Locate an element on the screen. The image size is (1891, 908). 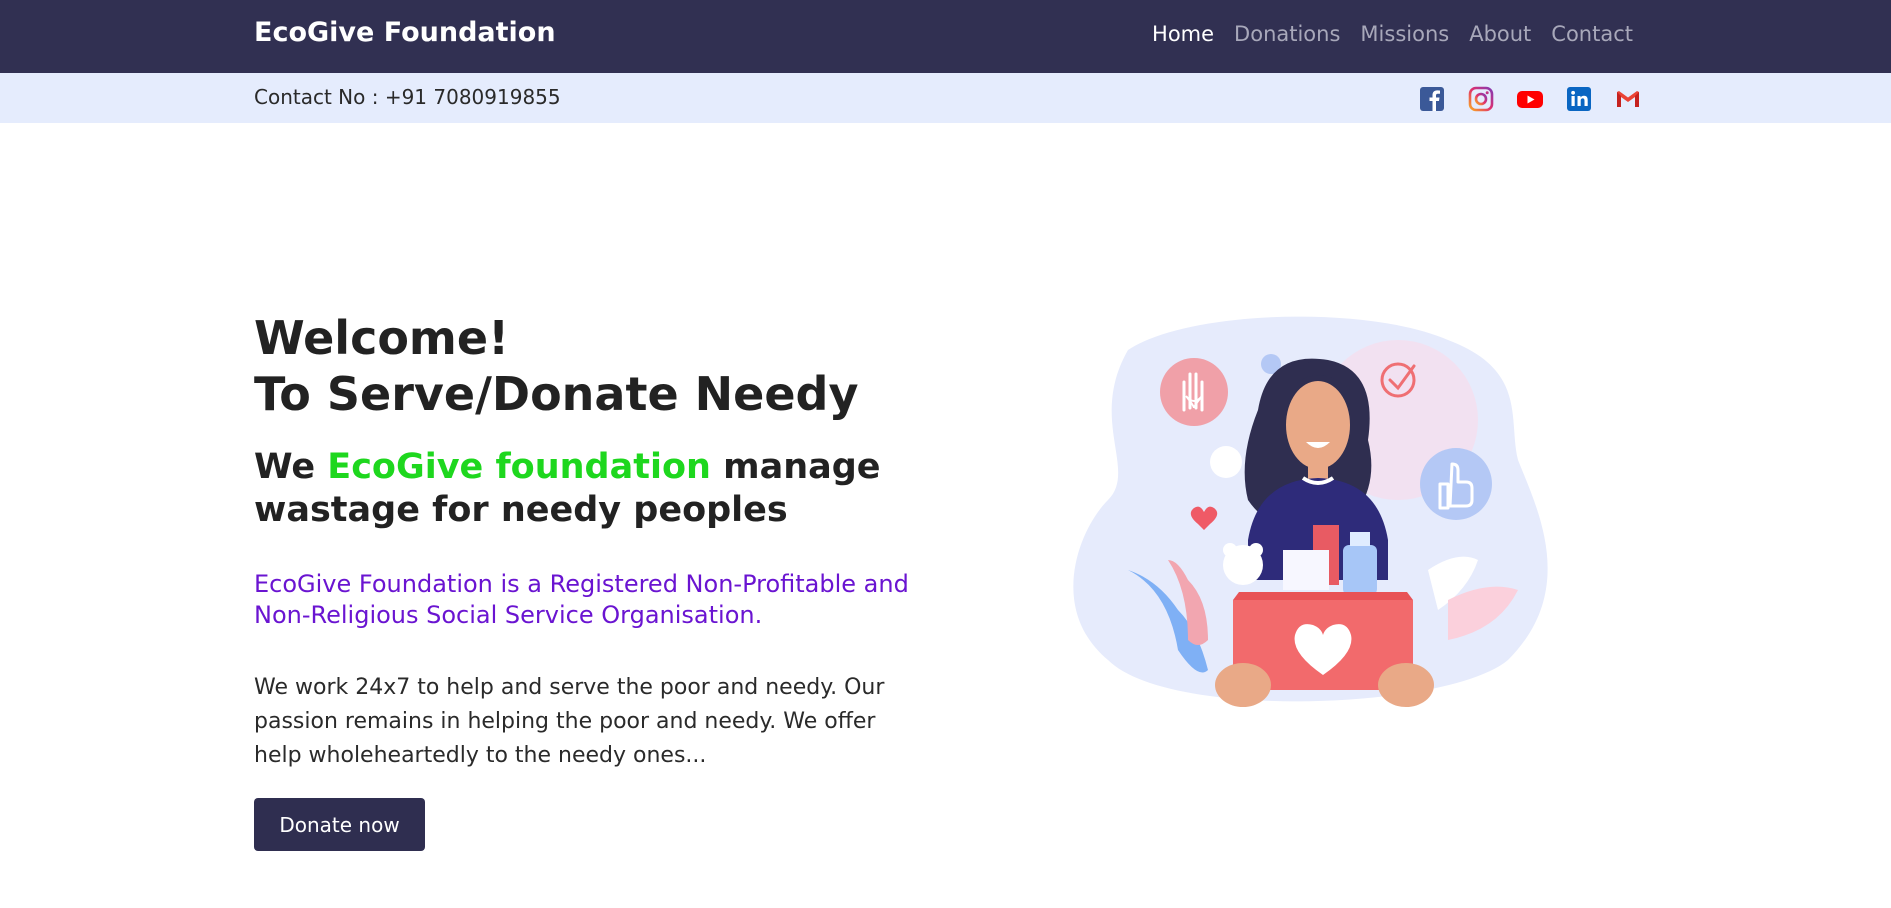
nav-contact: Contact is located at coordinates (1592, 34).